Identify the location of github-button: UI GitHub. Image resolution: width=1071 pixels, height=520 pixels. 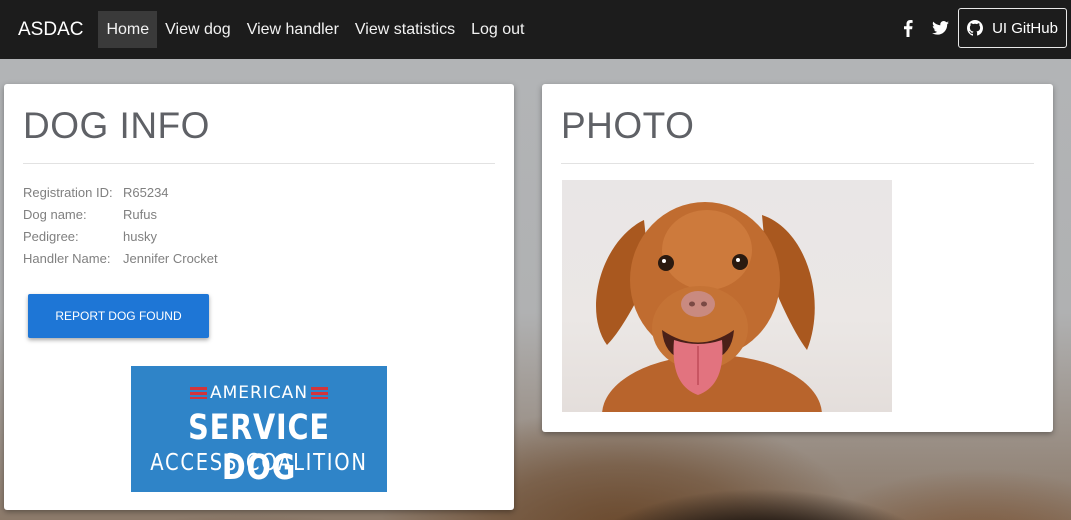
(1012, 28).